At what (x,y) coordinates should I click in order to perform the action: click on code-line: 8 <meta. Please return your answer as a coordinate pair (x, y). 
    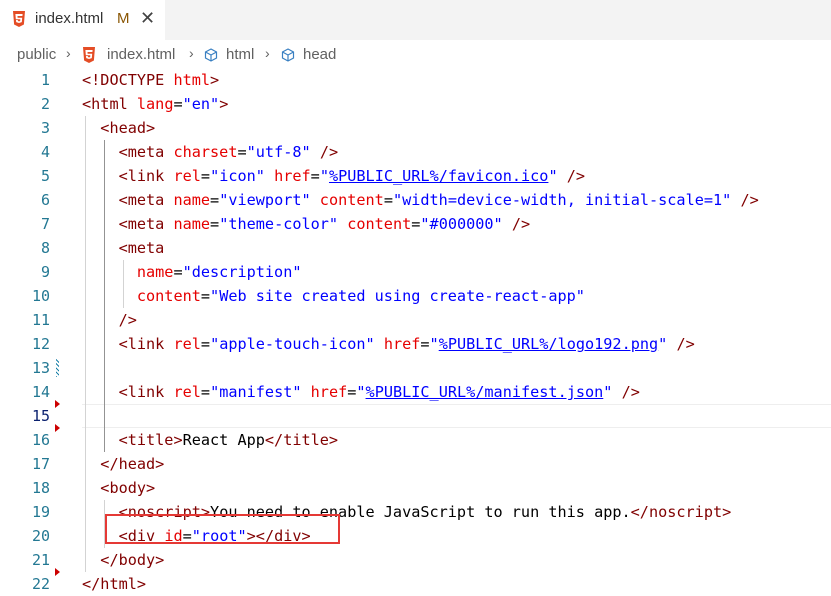
    Looking at the image, I should click on (415, 248).